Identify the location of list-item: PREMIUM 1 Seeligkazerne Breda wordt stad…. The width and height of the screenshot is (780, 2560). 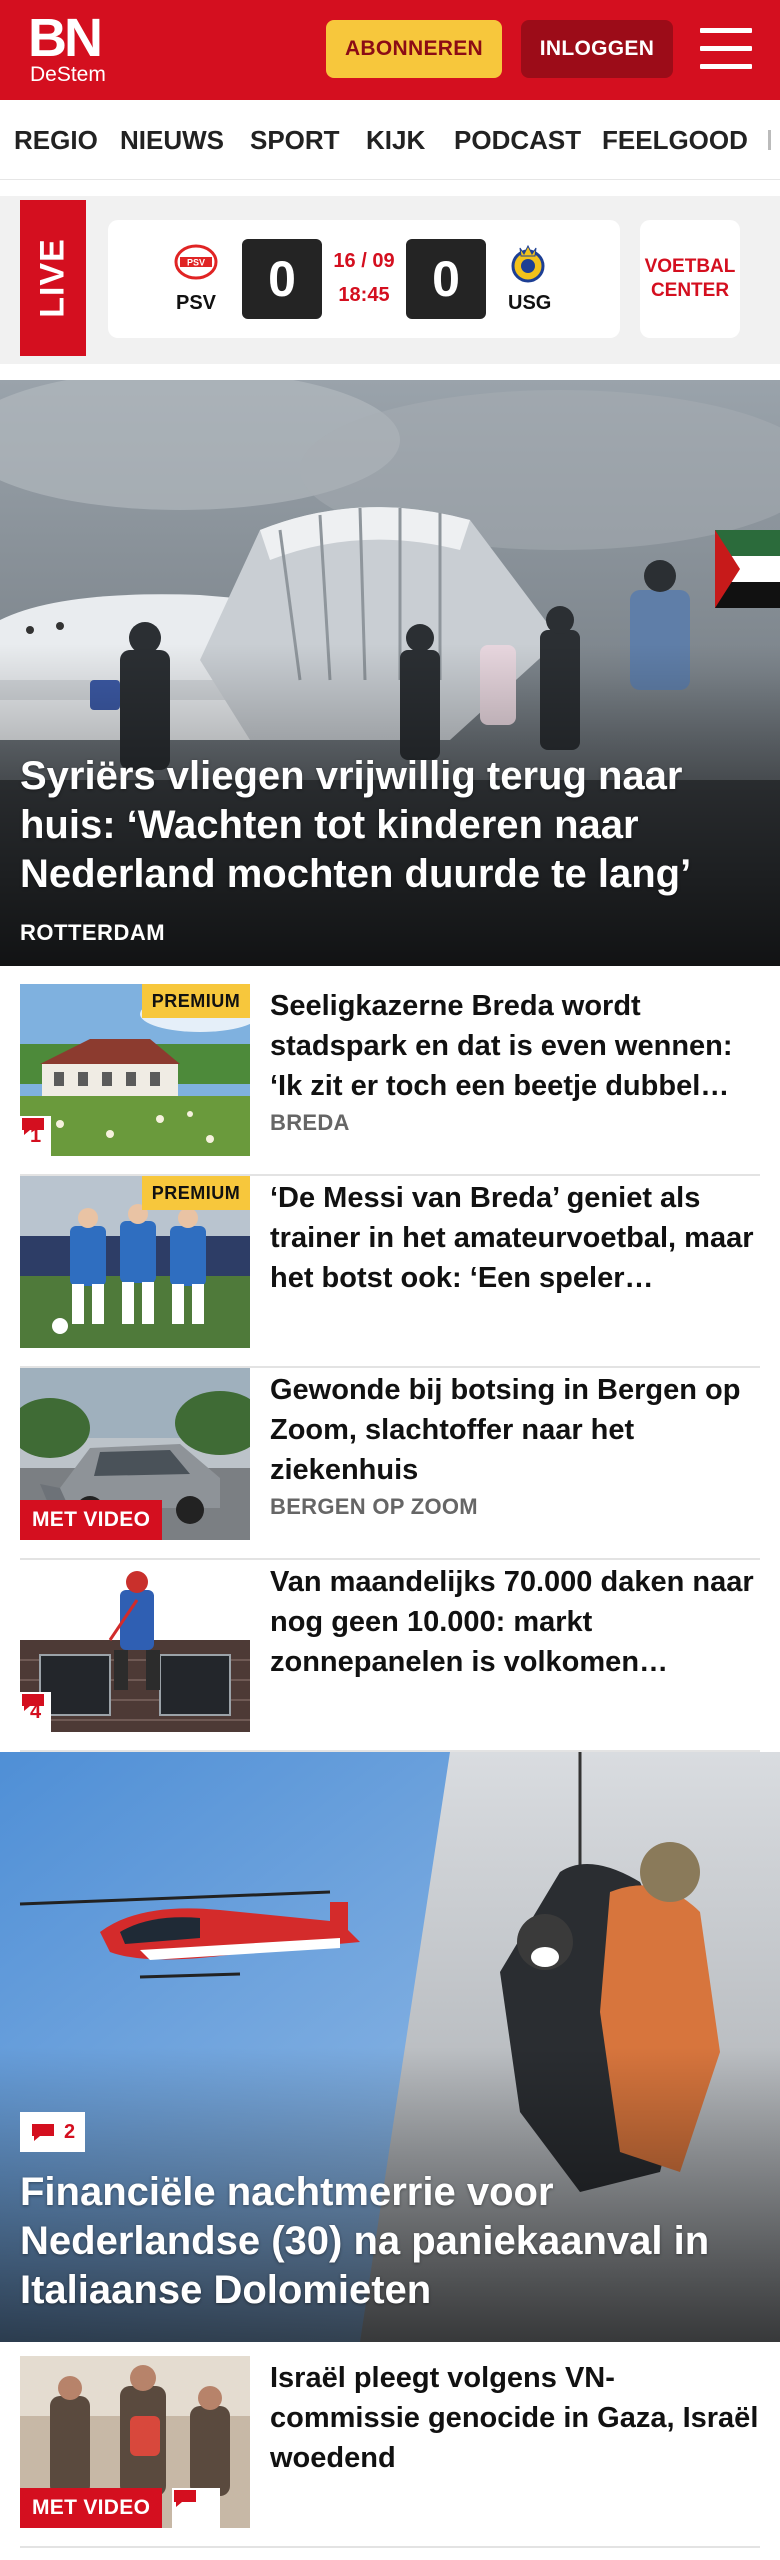
(390, 1080).